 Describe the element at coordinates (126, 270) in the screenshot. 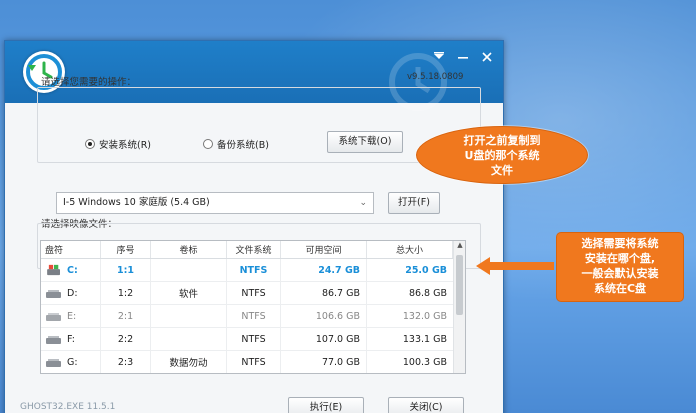

I see `row-index: 1:1` at that location.